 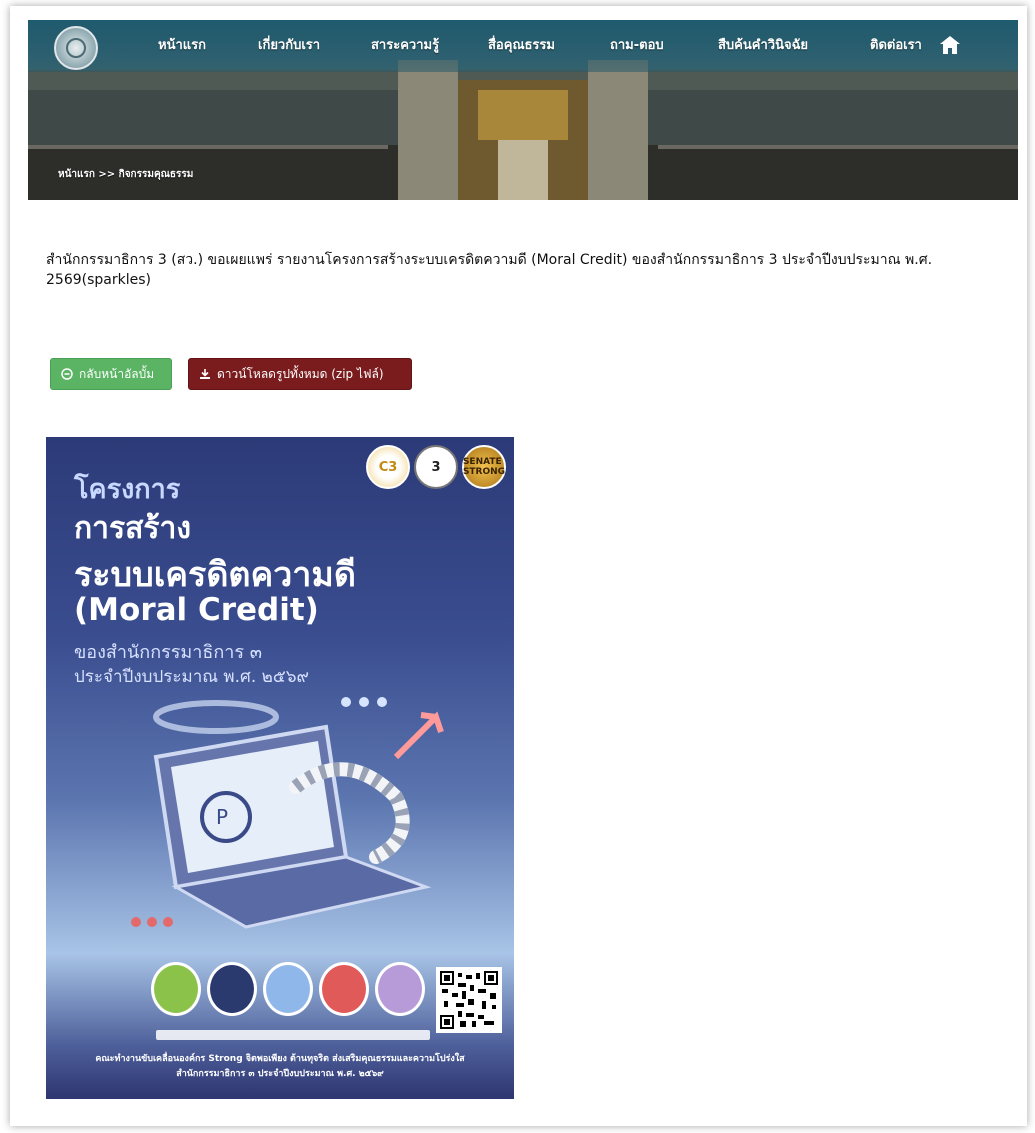 What do you see at coordinates (288, 989) in the screenshot?
I see `blue-mascot-icon` at bounding box center [288, 989].